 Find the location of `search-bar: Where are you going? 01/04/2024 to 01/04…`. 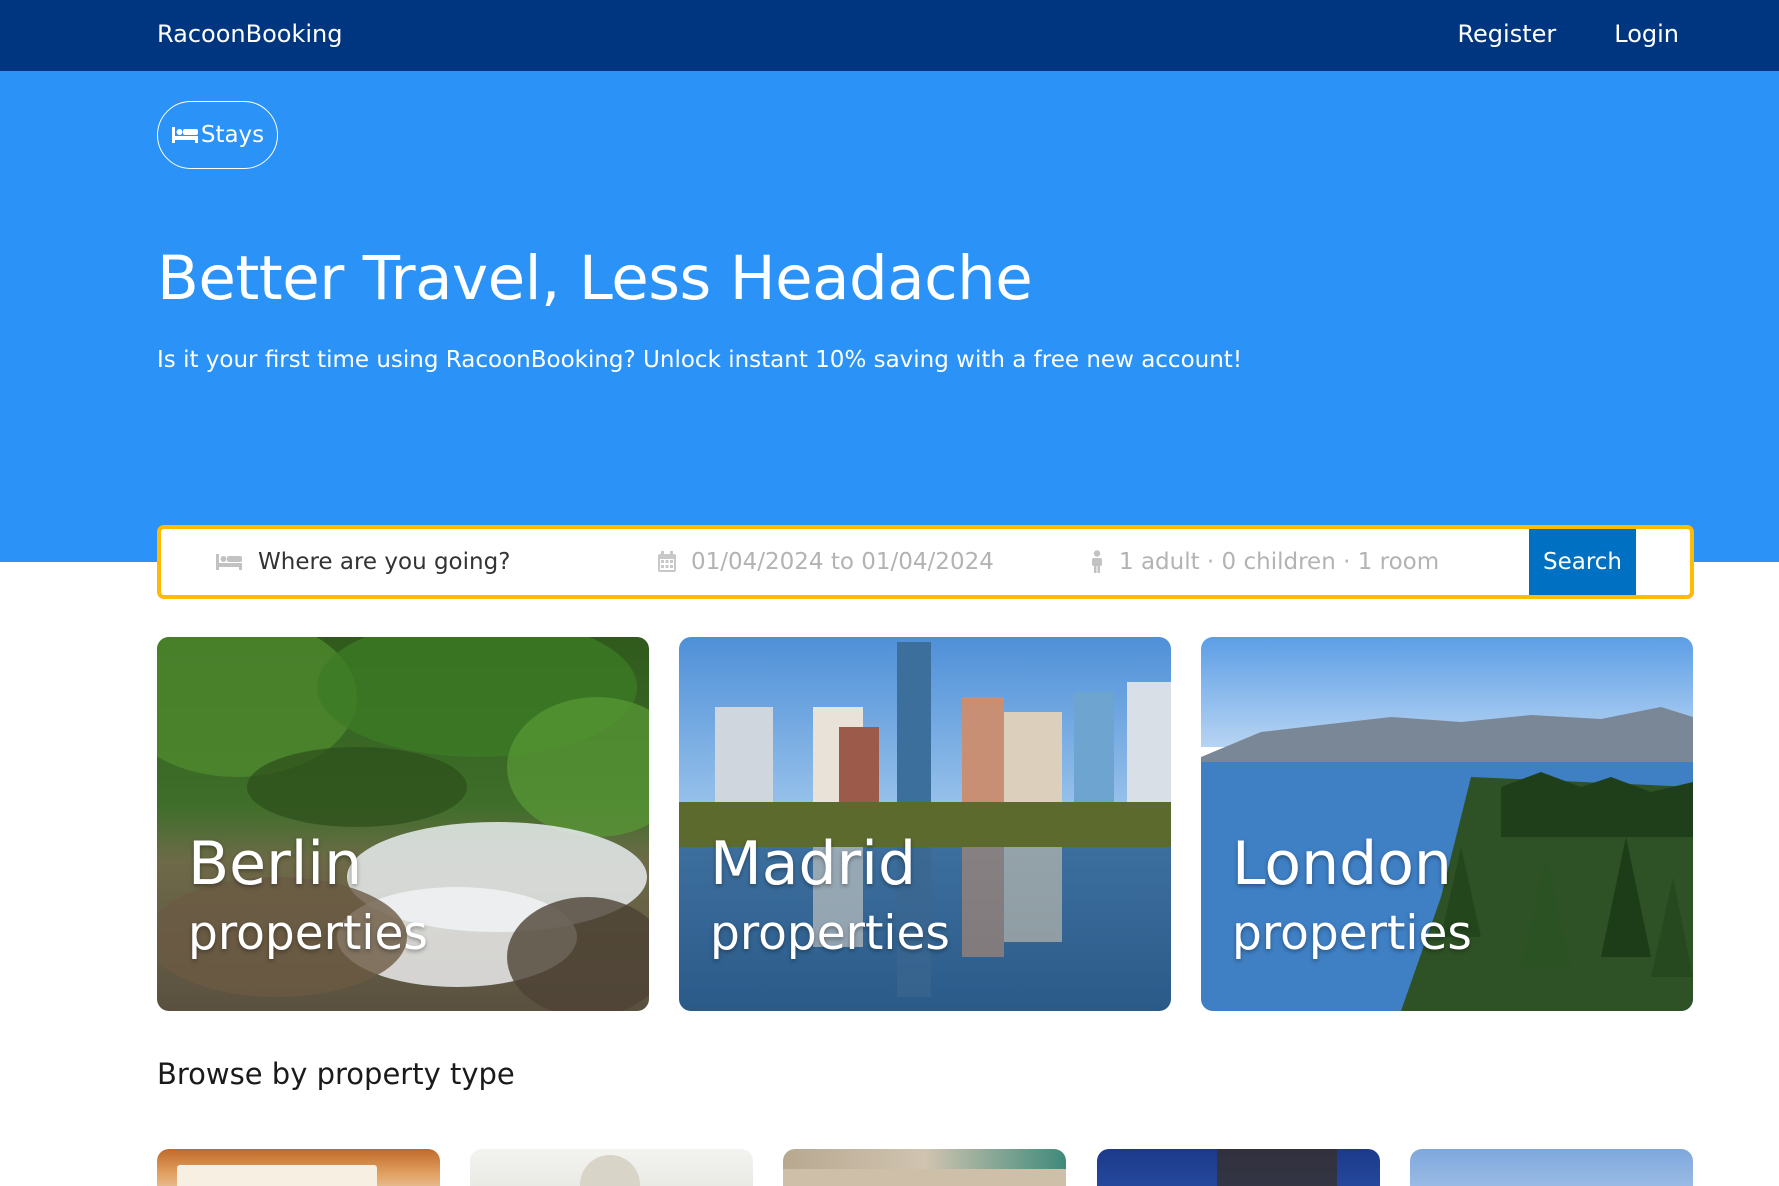

search-bar: Where are you going? 01/04/2024 to 01/04… is located at coordinates (925, 562).